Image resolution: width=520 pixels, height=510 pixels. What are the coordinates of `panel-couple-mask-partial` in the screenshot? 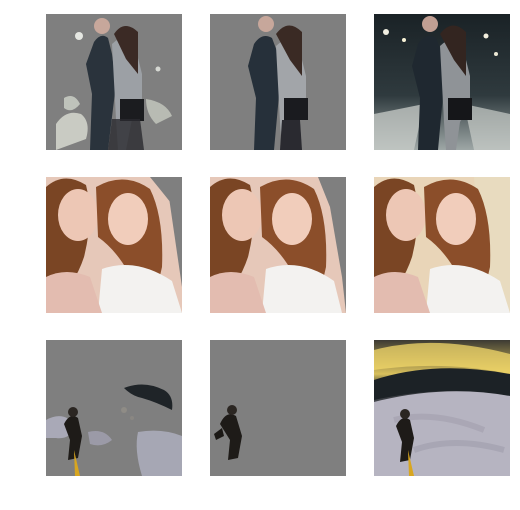 It's located at (114, 82).